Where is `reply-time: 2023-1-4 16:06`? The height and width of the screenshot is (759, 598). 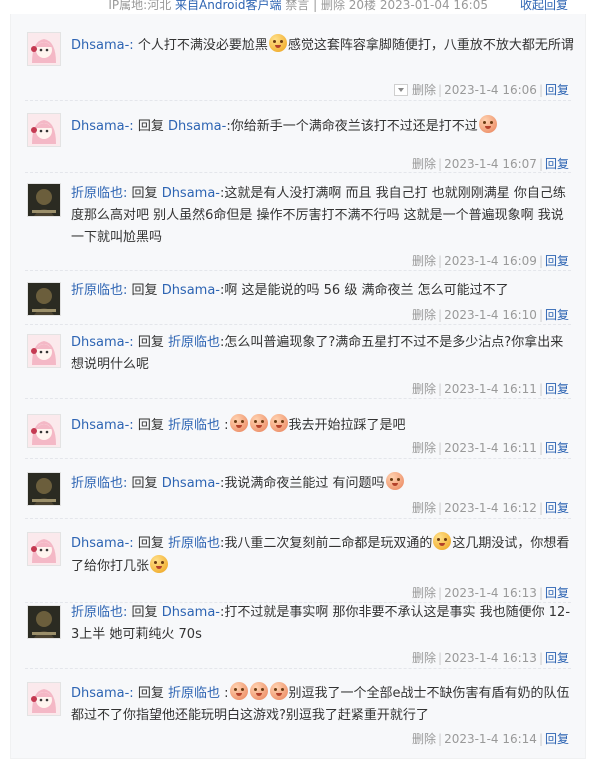
reply-time: 2023-1-4 16:06 is located at coordinates (490, 90).